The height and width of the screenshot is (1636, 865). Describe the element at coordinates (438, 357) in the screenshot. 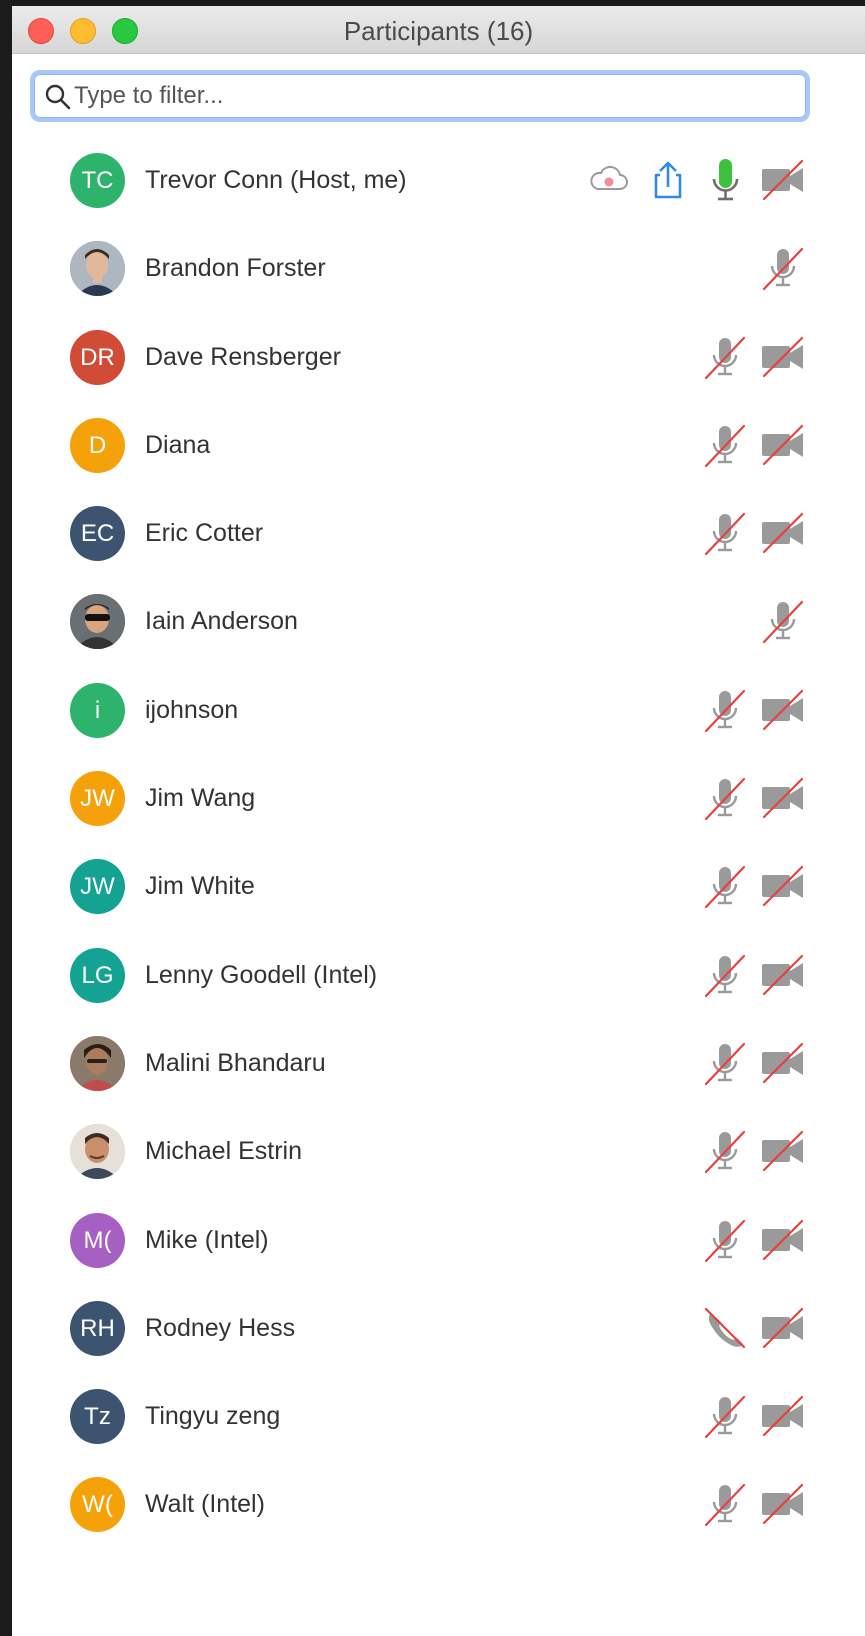

I see `participant-row: DR Dave Rensberger` at that location.